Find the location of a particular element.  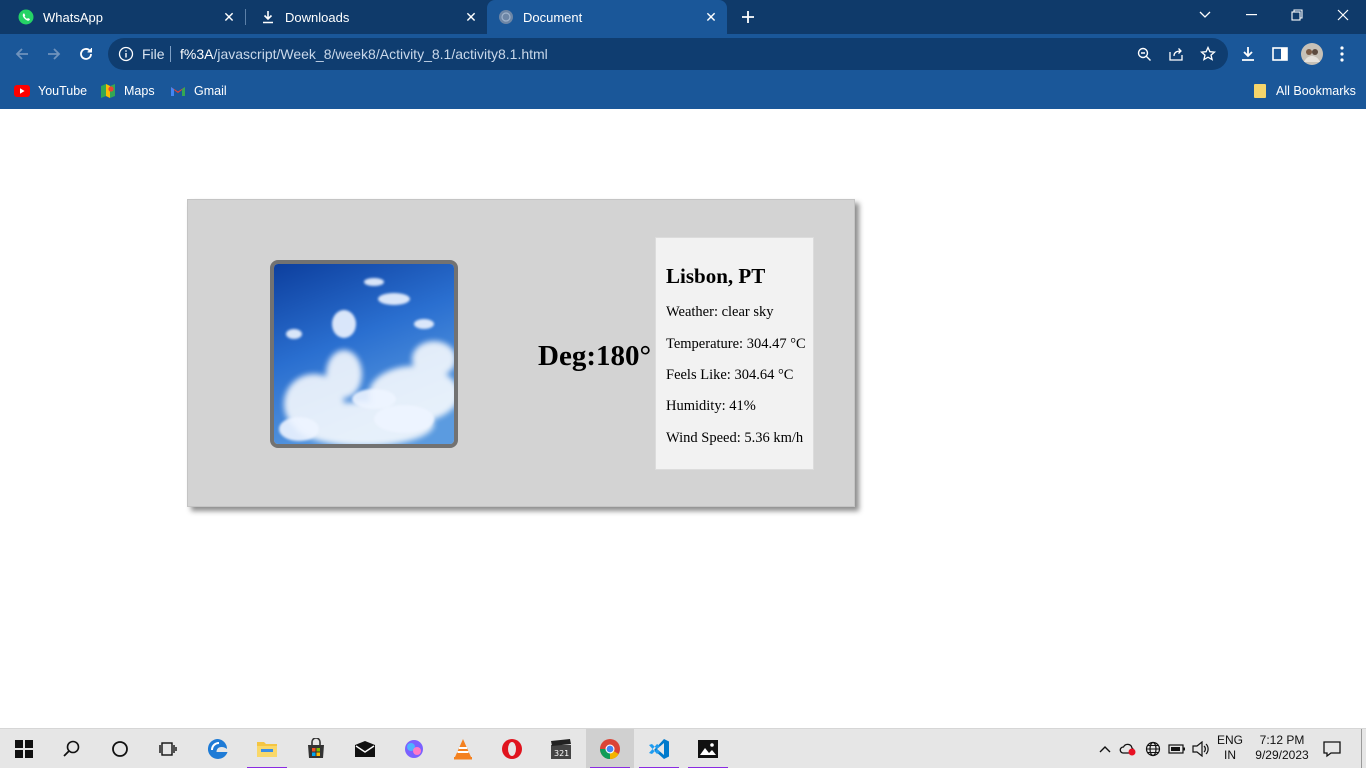

bookmark-label: Maps is located at coordinates (139, 91).